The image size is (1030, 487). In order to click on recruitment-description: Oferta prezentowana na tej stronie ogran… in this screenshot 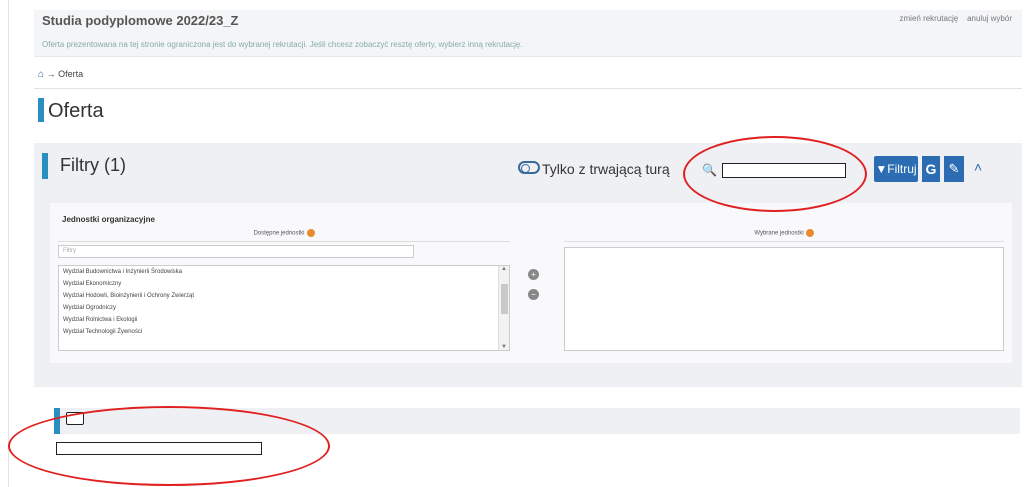, I will do `click(282, 44)`.